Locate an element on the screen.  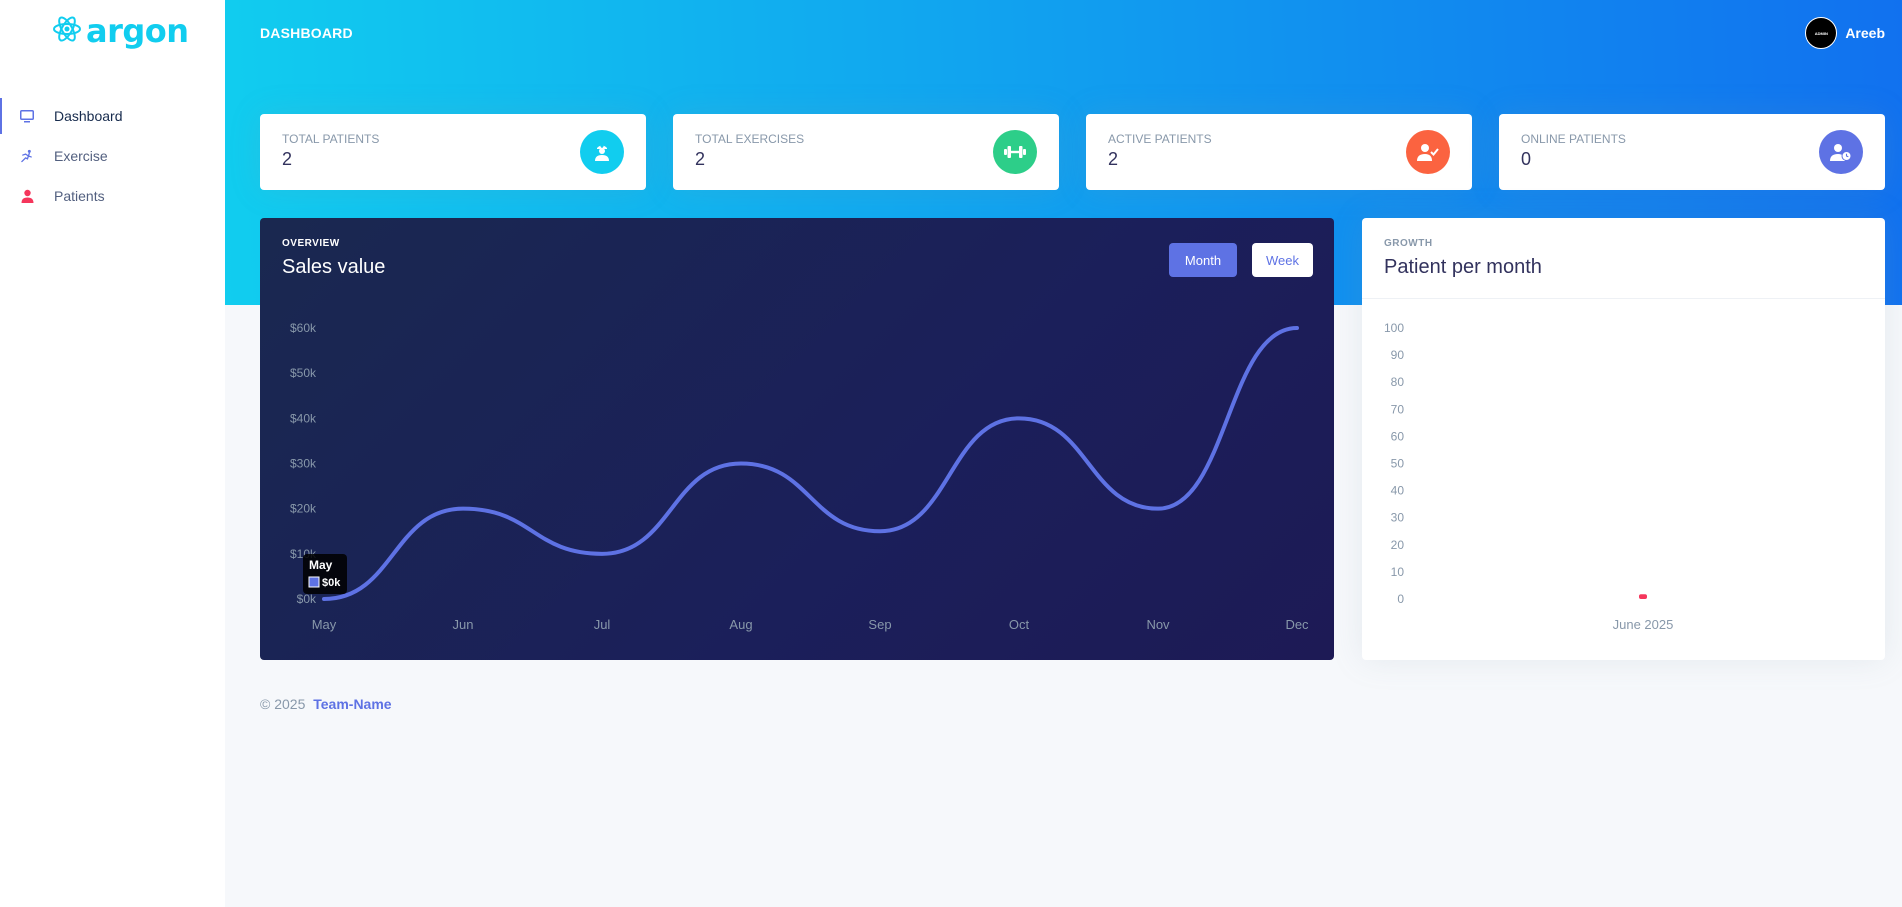
user-menu: ADMIN Areeb is located at coordinates (1845, 33).